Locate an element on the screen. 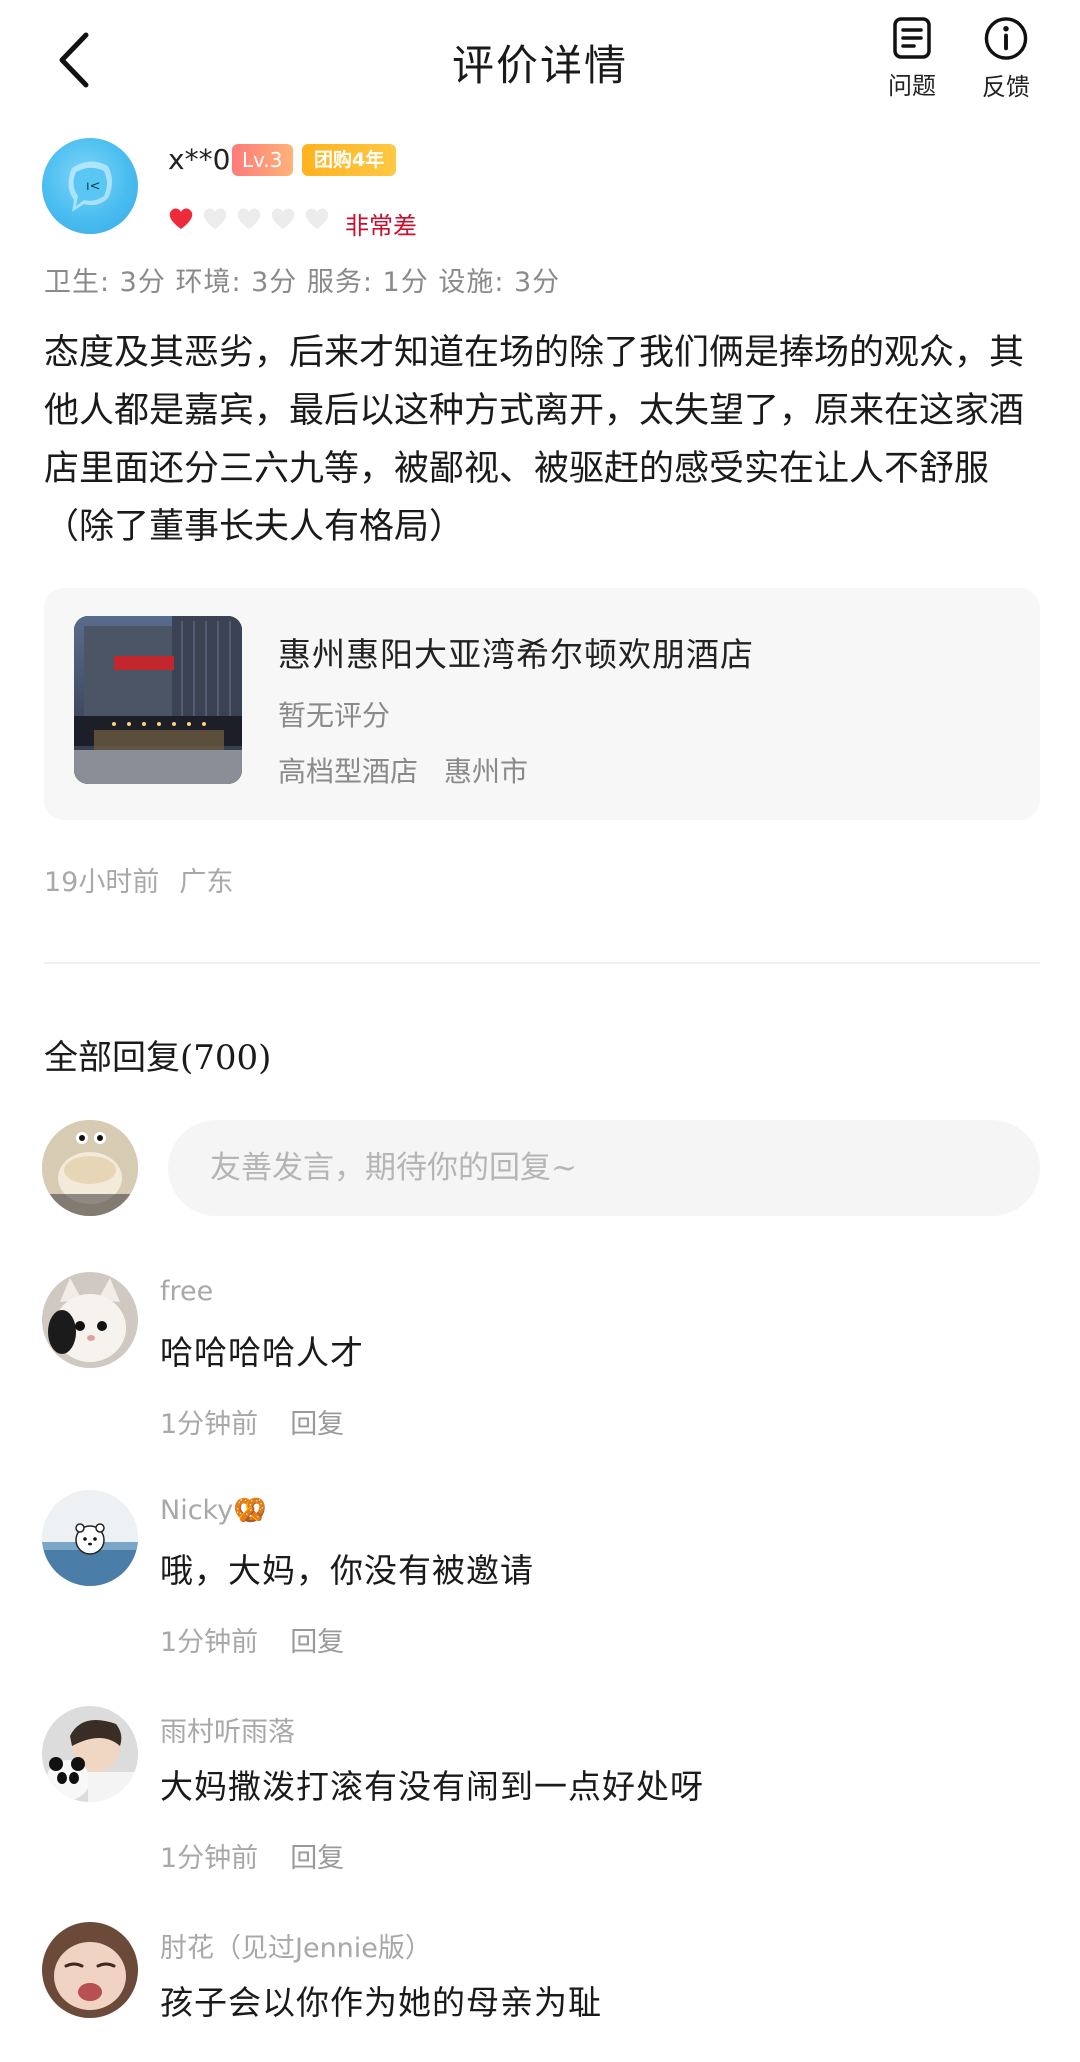 The image size is (1080, 2062). reviewer-avatar: ı< is located at coordinates (90, 186).